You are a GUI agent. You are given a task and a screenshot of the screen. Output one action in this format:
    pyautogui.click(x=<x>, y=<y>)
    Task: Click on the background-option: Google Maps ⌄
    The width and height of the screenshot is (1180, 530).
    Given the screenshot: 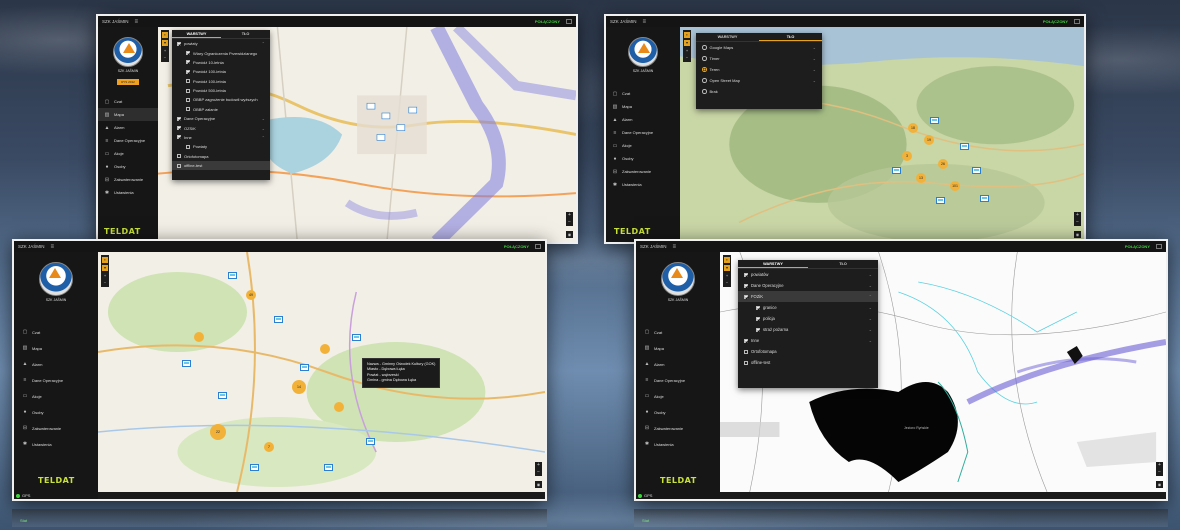 What is the action you would take?
    pyautogui.click(x=759, y=47)
    